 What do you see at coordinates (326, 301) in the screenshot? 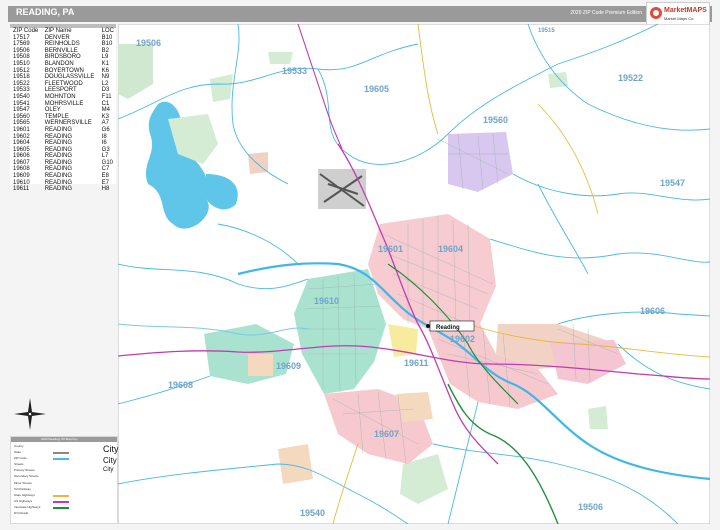
I see `zip-label-19610: 19610` at bounding box center [326, 301].